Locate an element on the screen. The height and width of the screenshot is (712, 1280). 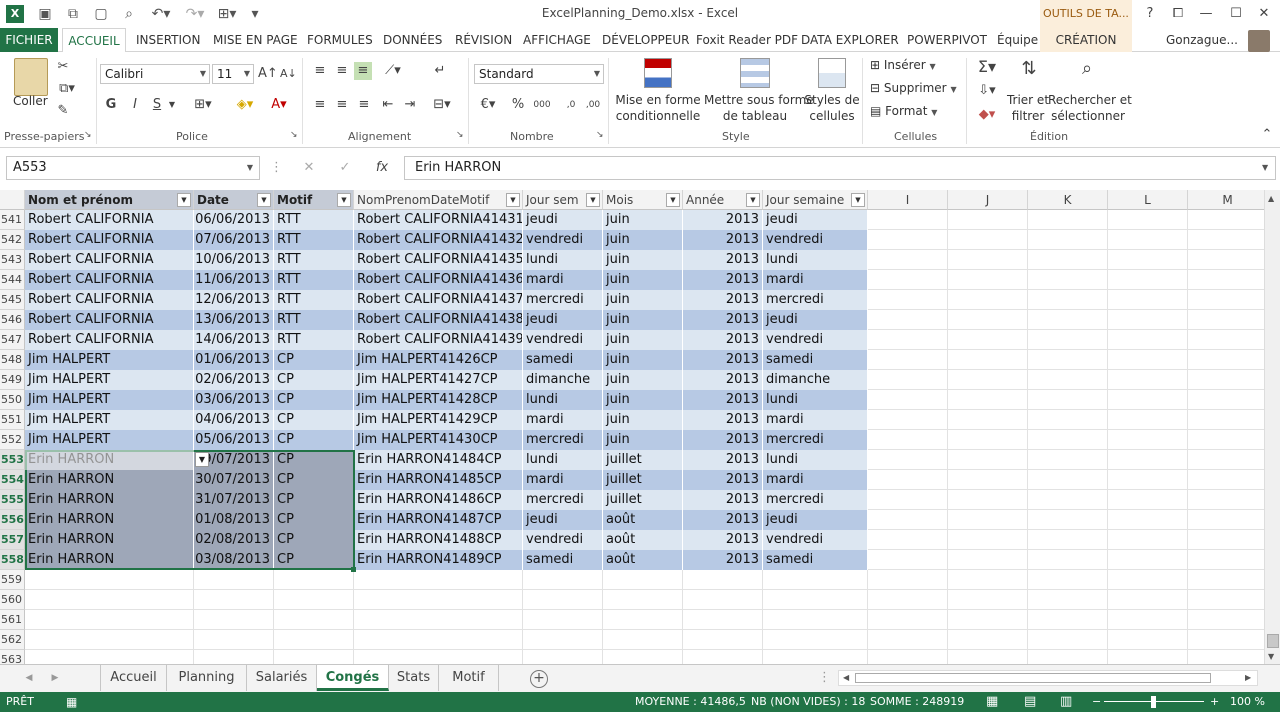
row-number: 552 is located at coordinates (12, 440).